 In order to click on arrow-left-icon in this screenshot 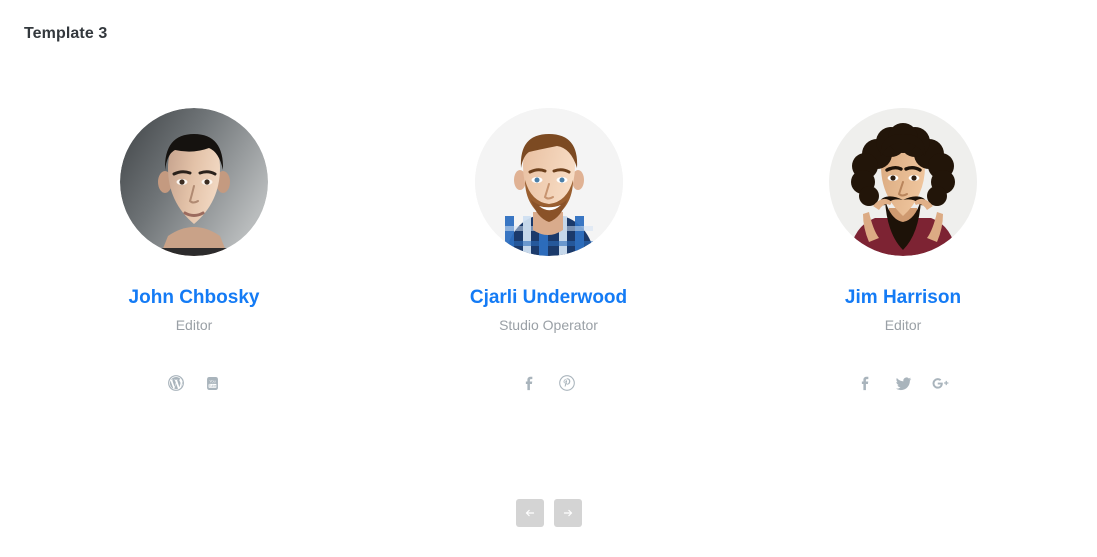, I will do `click(530, 513)`.